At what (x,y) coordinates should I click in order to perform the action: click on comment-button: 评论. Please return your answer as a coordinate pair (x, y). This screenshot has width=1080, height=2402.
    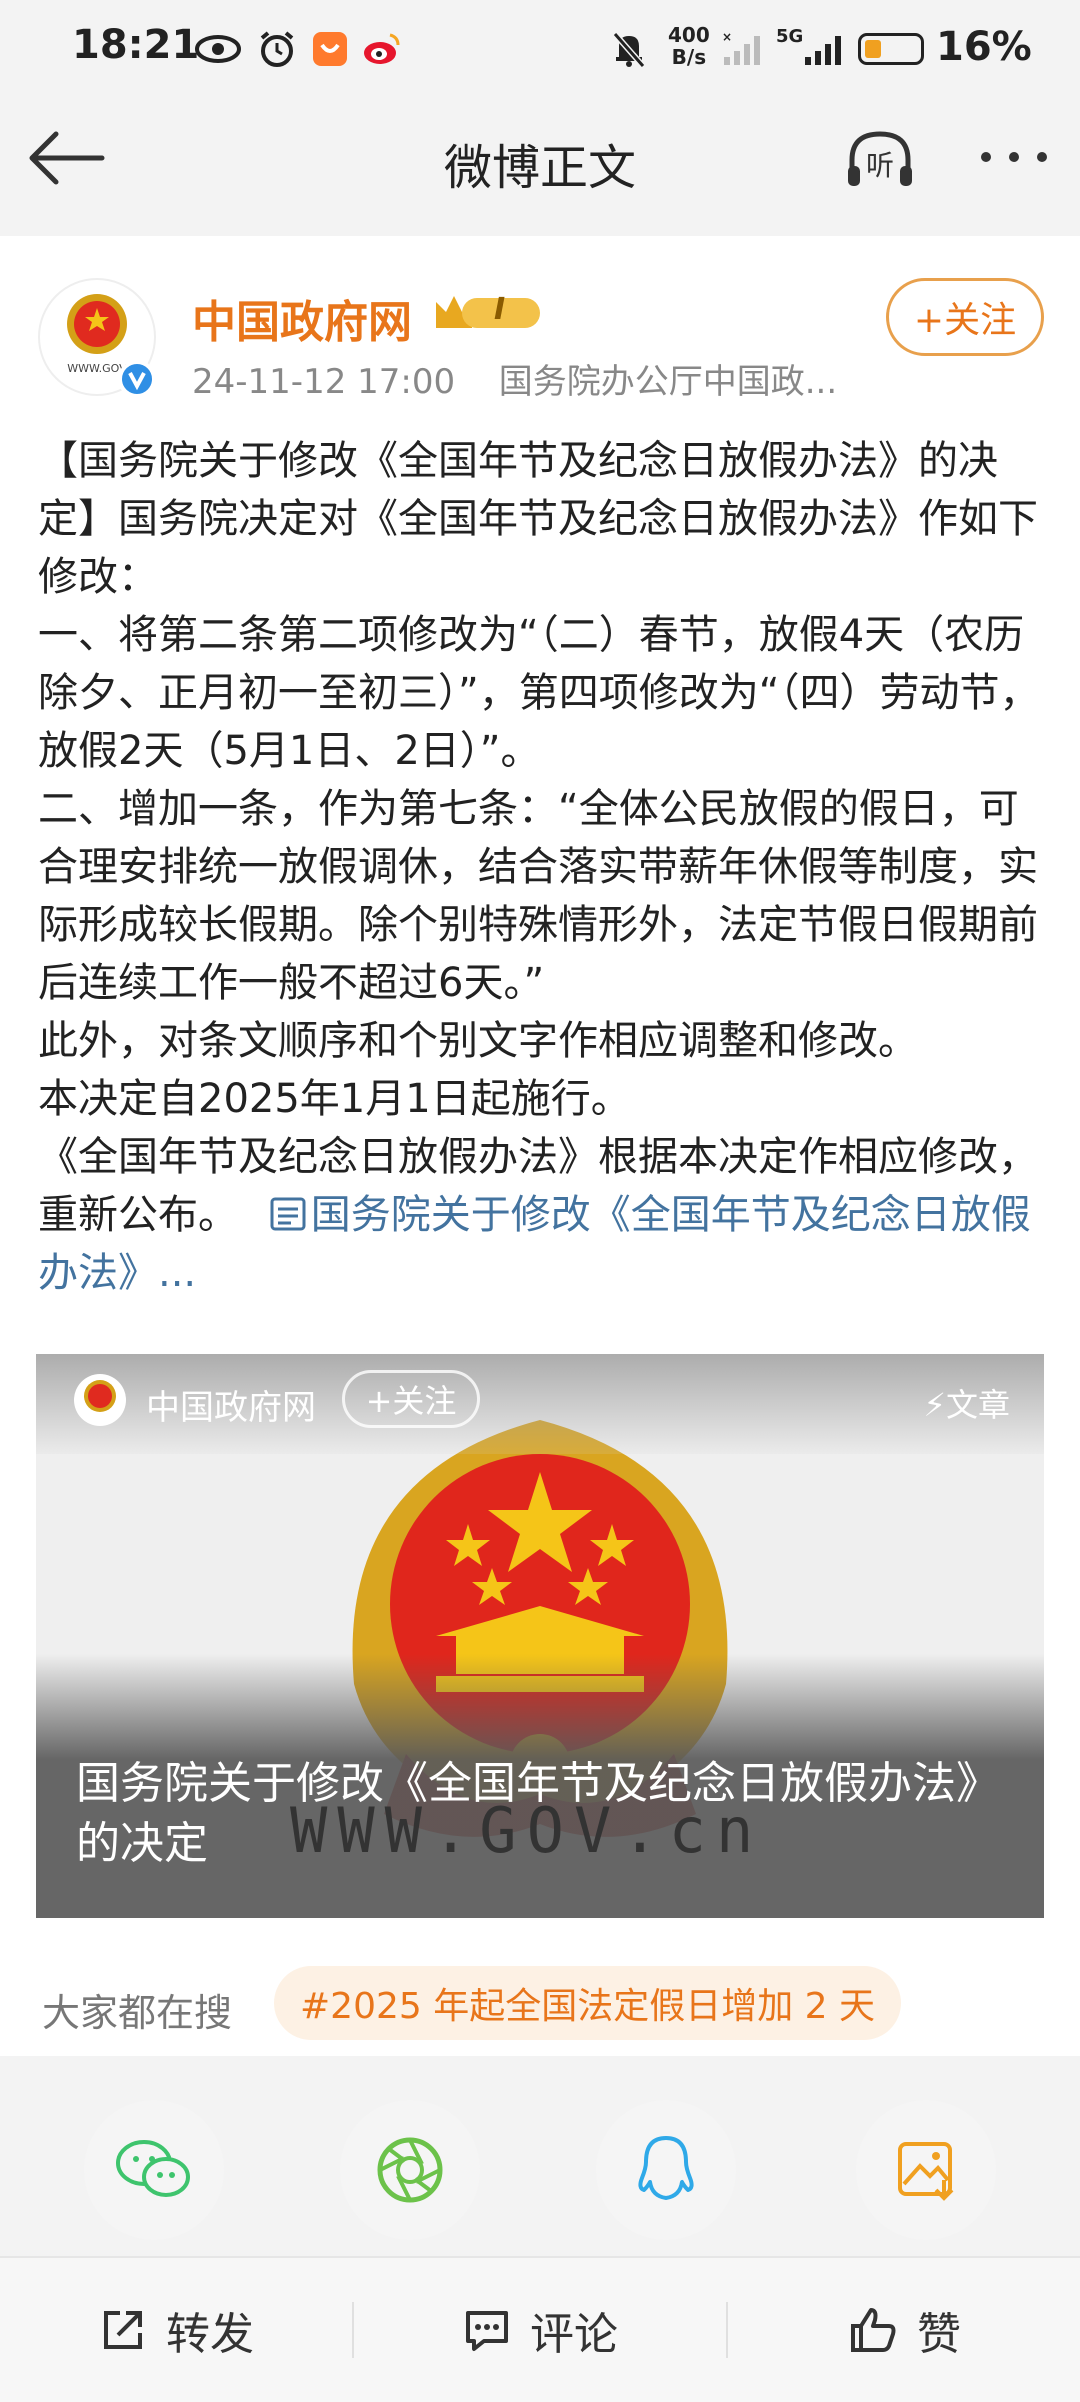
    Looking at the image, I should click on (540, 2330).